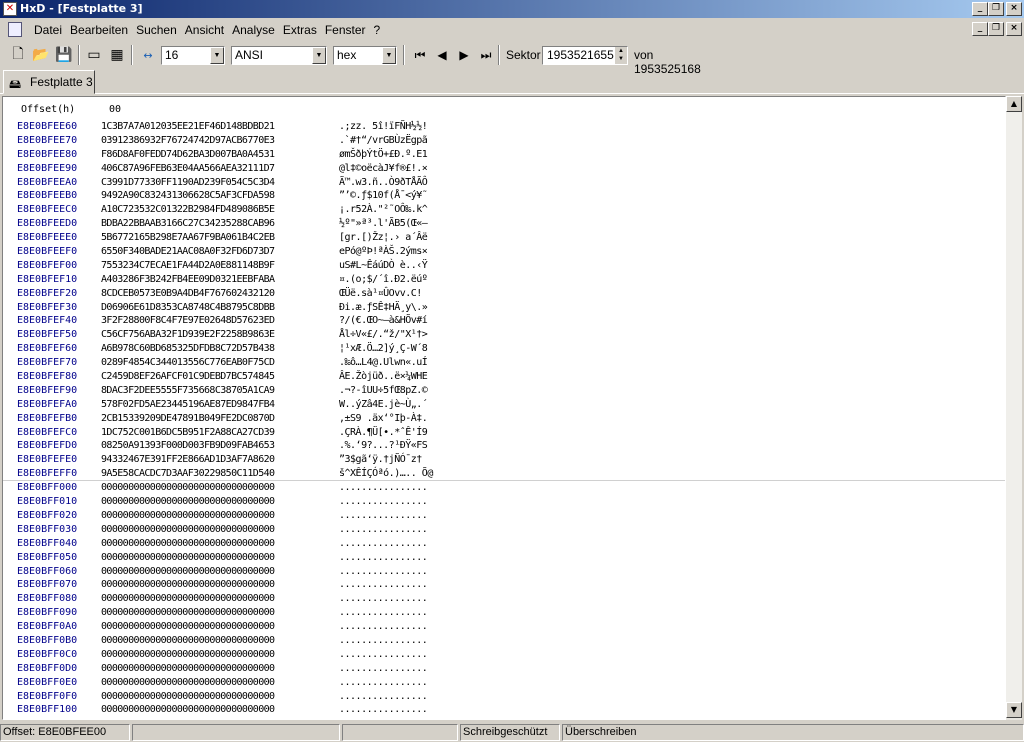 The image size is (1024, 742). Describe the element at coordinates (1014, 9) in the screenshot. I see `close-button: ×` at that location.